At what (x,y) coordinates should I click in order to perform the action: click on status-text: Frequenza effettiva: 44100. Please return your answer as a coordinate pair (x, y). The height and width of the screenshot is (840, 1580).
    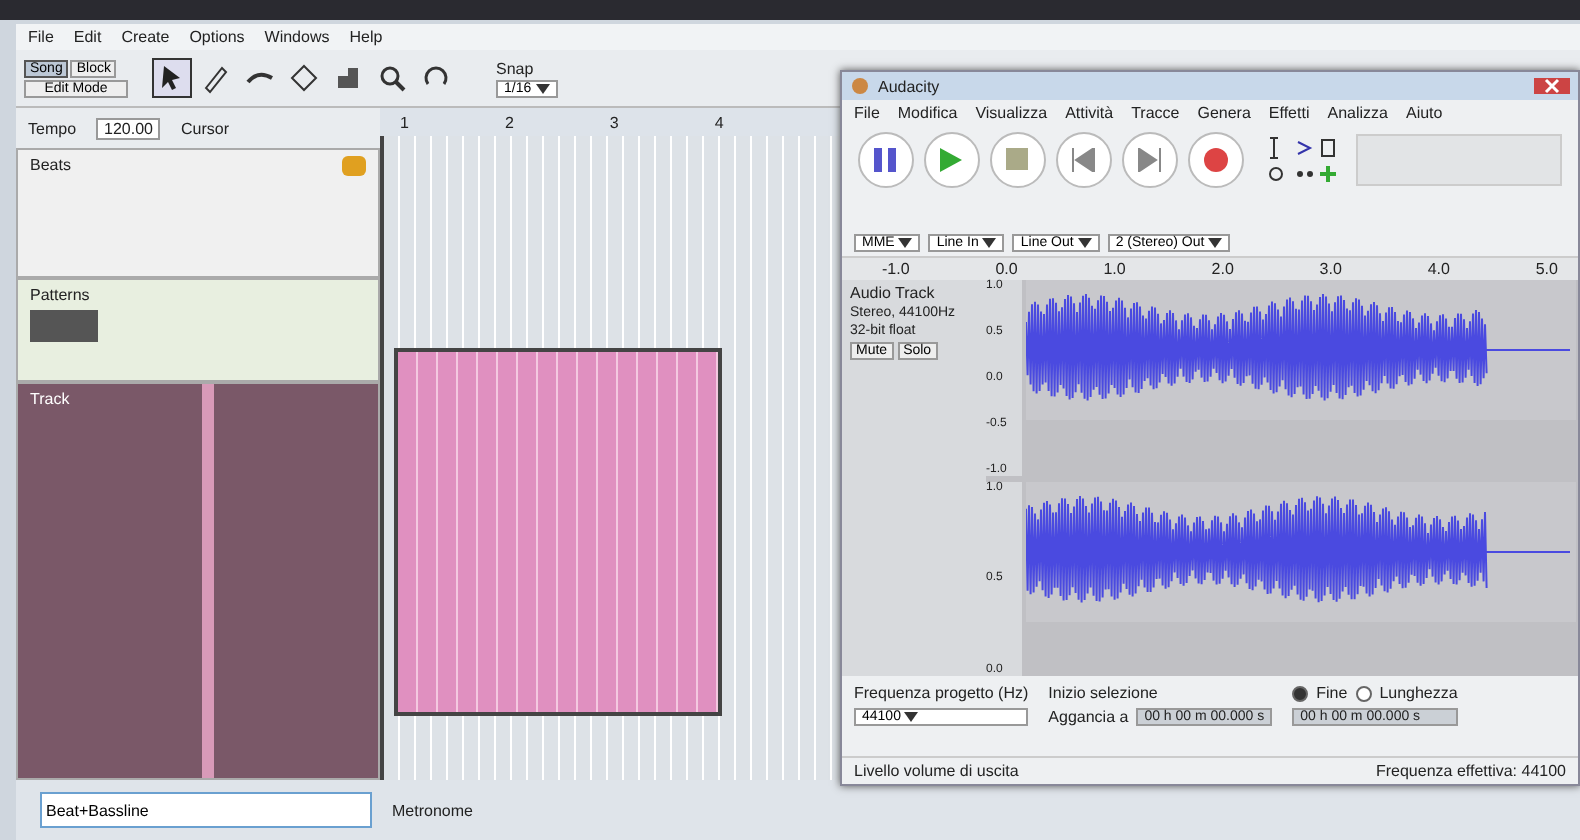
    Looking at the image, I should click on (1470, 771).